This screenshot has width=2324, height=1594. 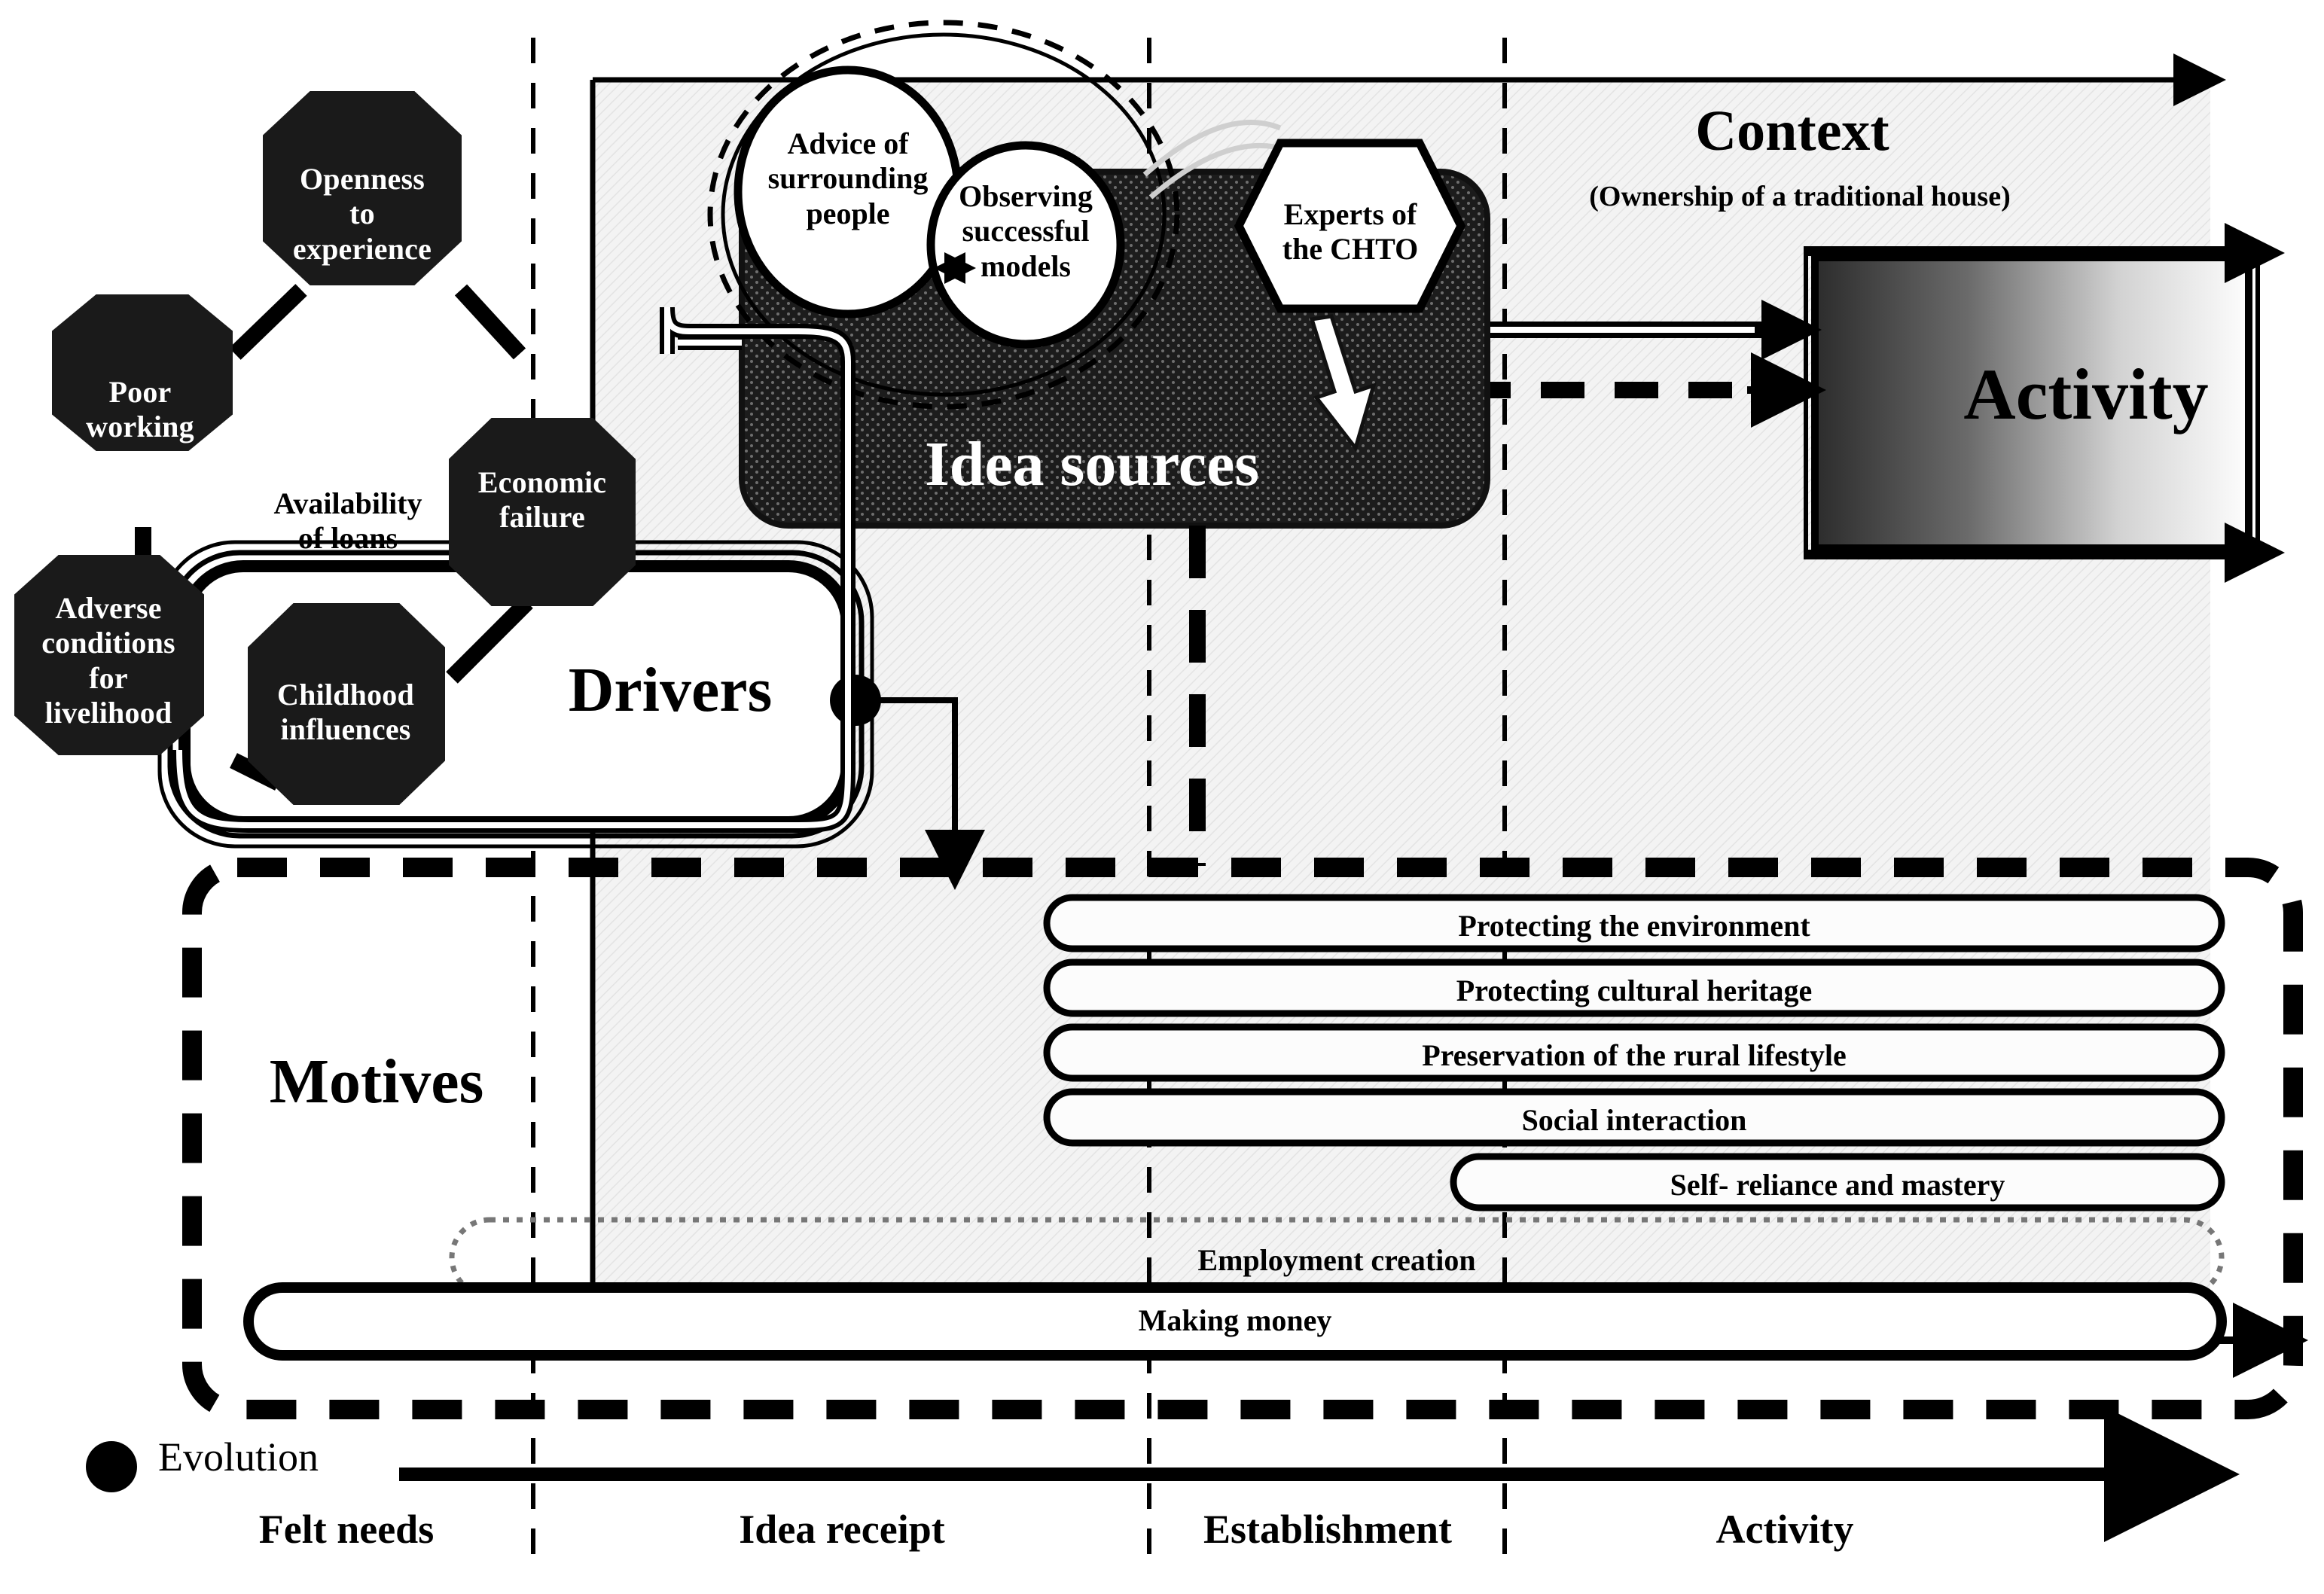 What do you see at coordinates (1634, 1055) in the screenshot?
I see `pill-label-preservation-of-the-rural-lifestyle: Preservation of the rural lifestyle` at bounding box center [1634, 1055].